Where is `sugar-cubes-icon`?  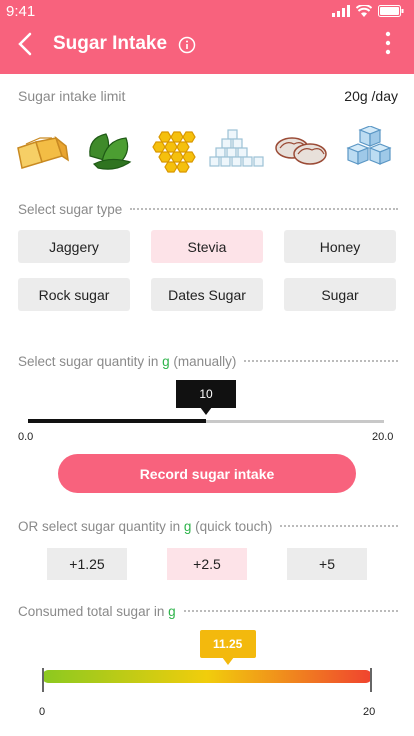
sugar-cubes-icon is located at coordinates (368, 150).